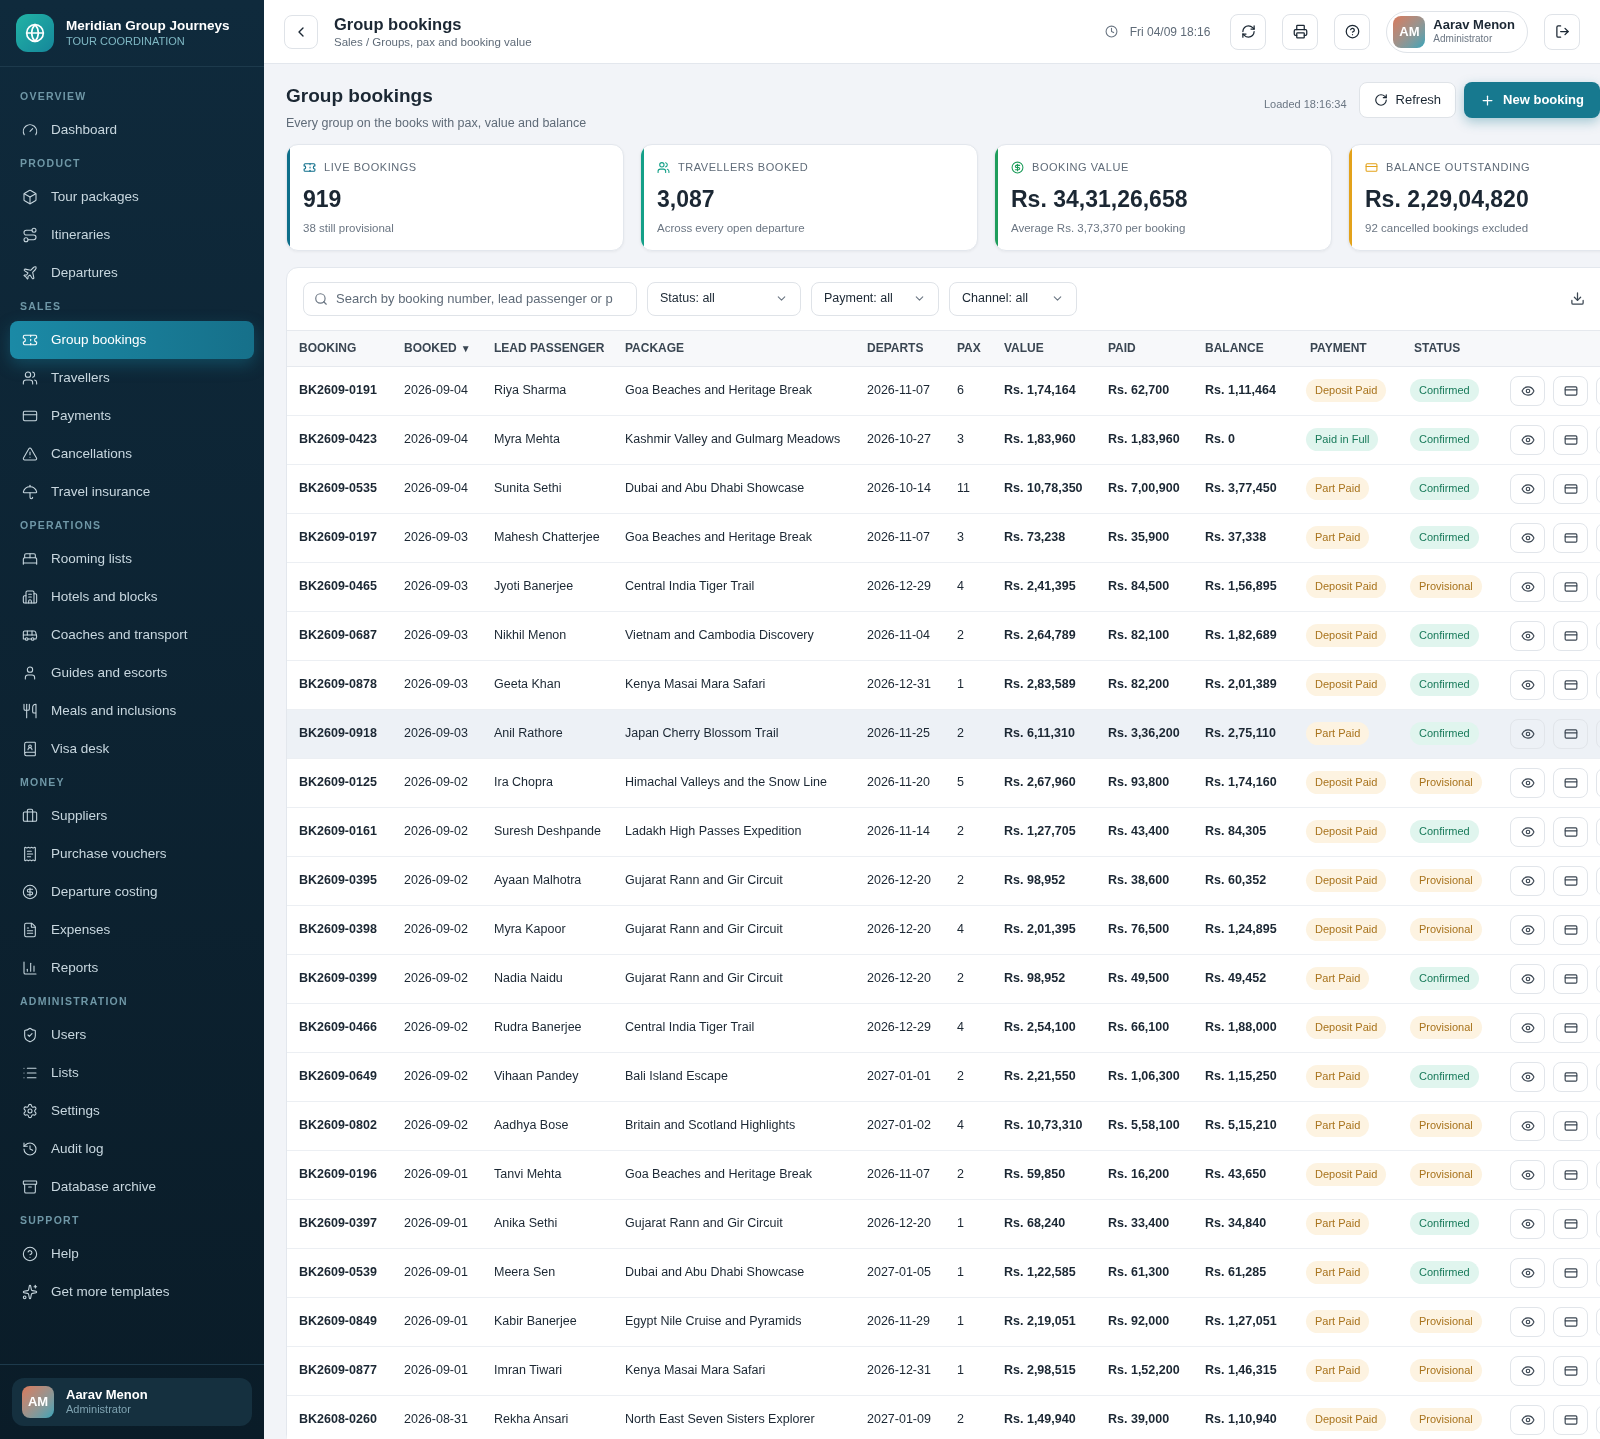  What do you see at coordinates (132, 968) in the screenshot?
I see `sidebar-item: Reports` at bounding box center [132, 968].